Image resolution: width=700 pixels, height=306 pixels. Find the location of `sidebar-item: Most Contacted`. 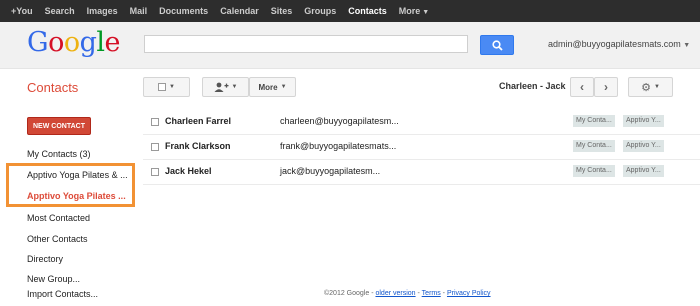

sidebar-item: Most Contacted is located at coordinates (58, 218).